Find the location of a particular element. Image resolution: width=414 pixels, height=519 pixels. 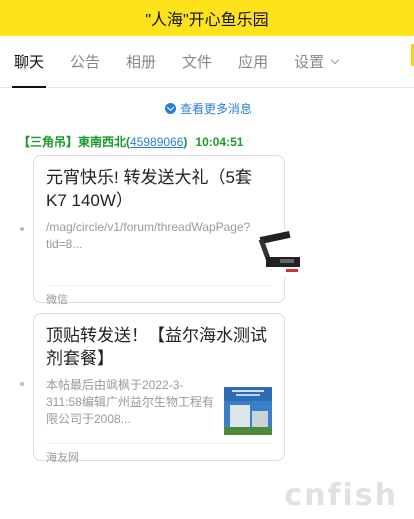

tab-apps-label: 应用 is located at coordinates (253, 62).